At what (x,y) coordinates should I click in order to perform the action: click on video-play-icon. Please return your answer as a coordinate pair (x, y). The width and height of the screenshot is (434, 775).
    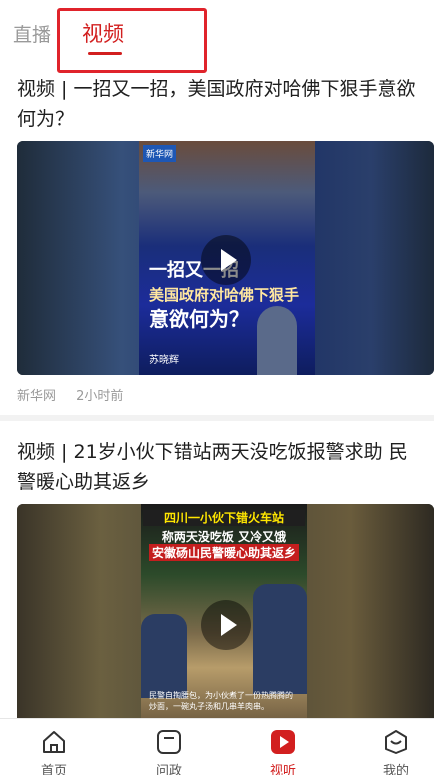
    Looking at the image, I should click on (283, 742).